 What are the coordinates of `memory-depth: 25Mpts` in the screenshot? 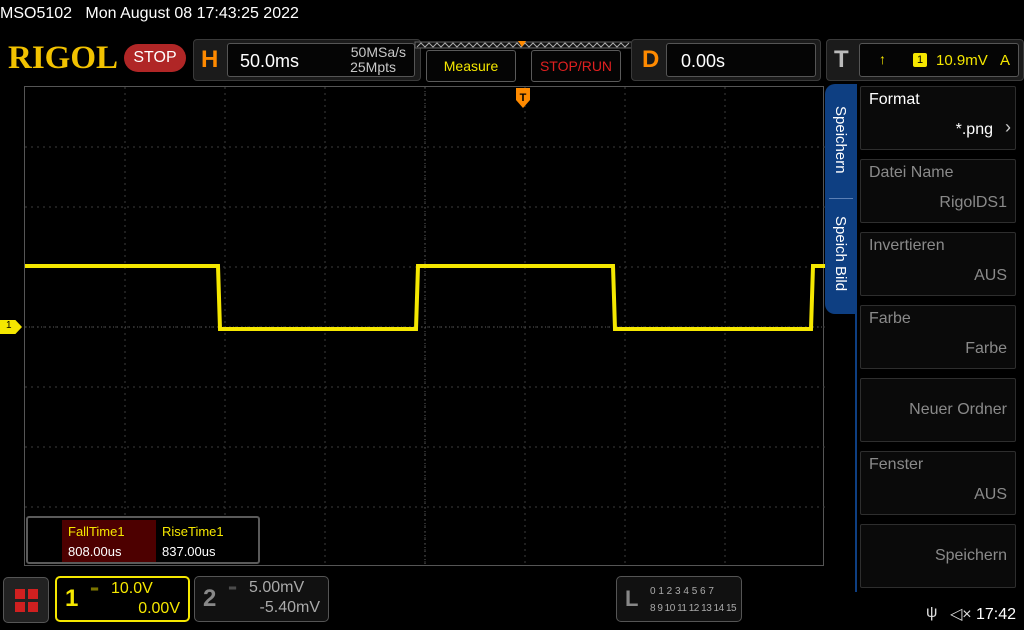 It's located at (373, 67).